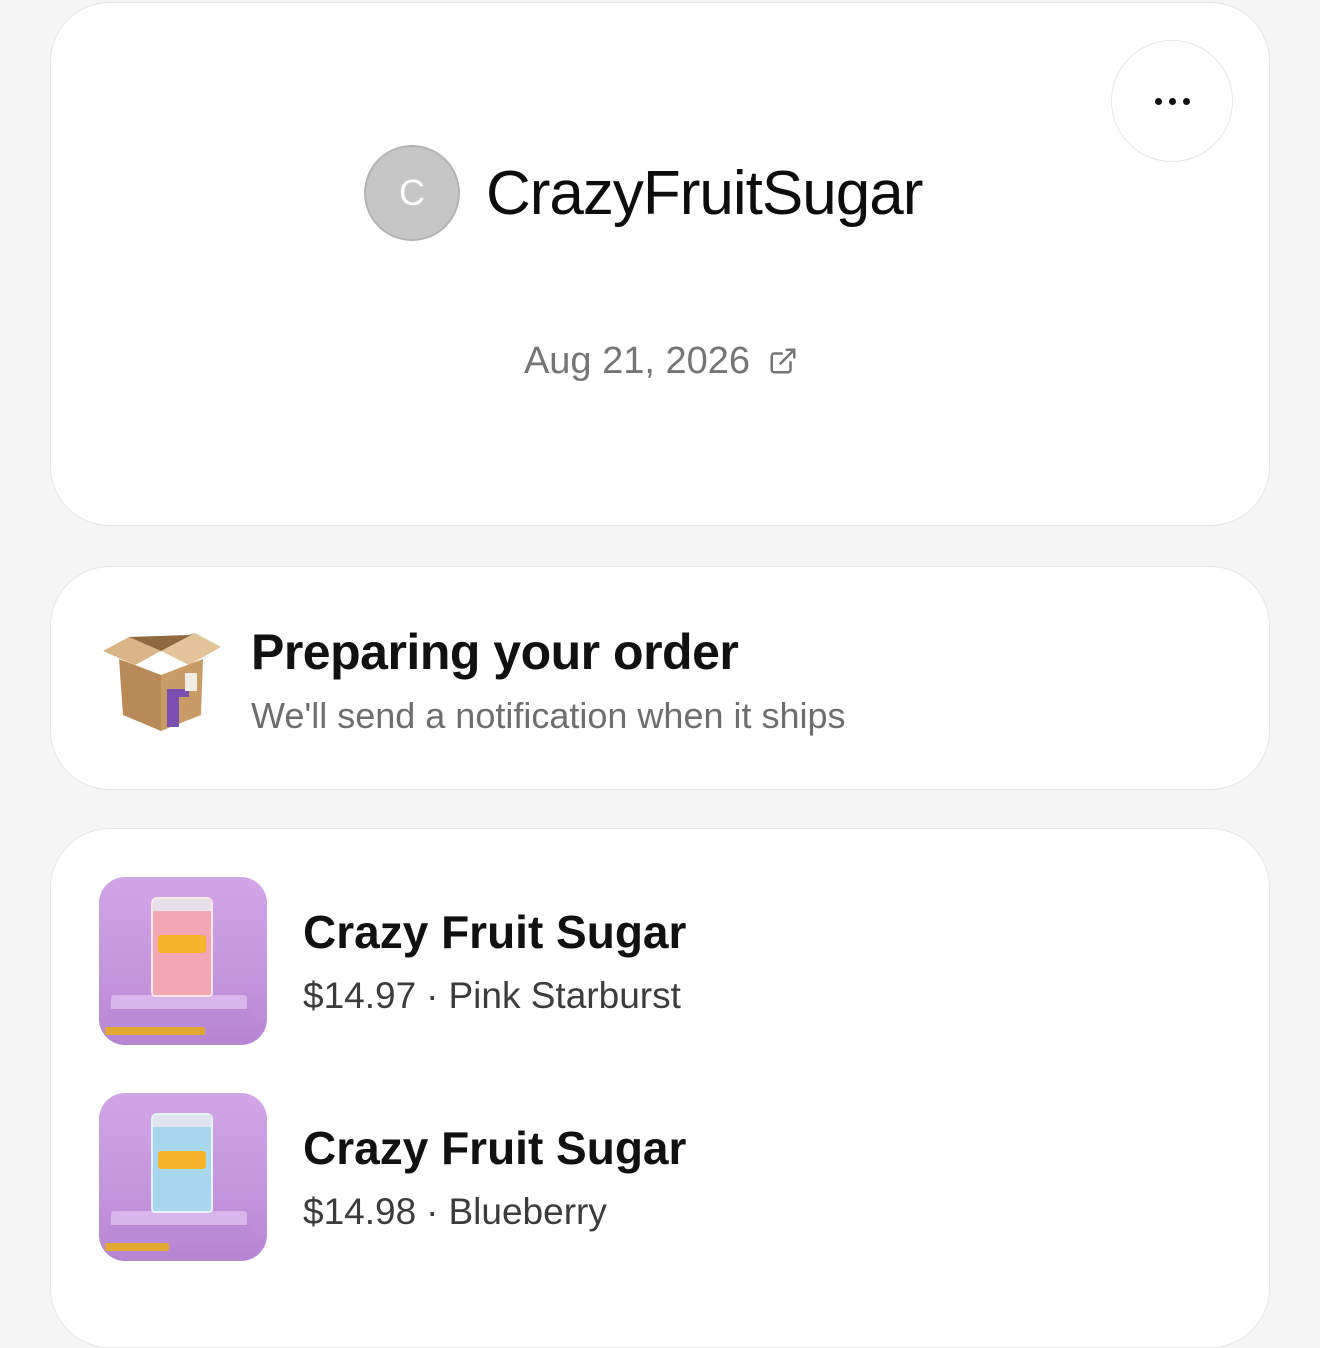  I want to click on order-item: Crazy Fruit Sugar $14.98 · Blueberry, so click(649, 1177).